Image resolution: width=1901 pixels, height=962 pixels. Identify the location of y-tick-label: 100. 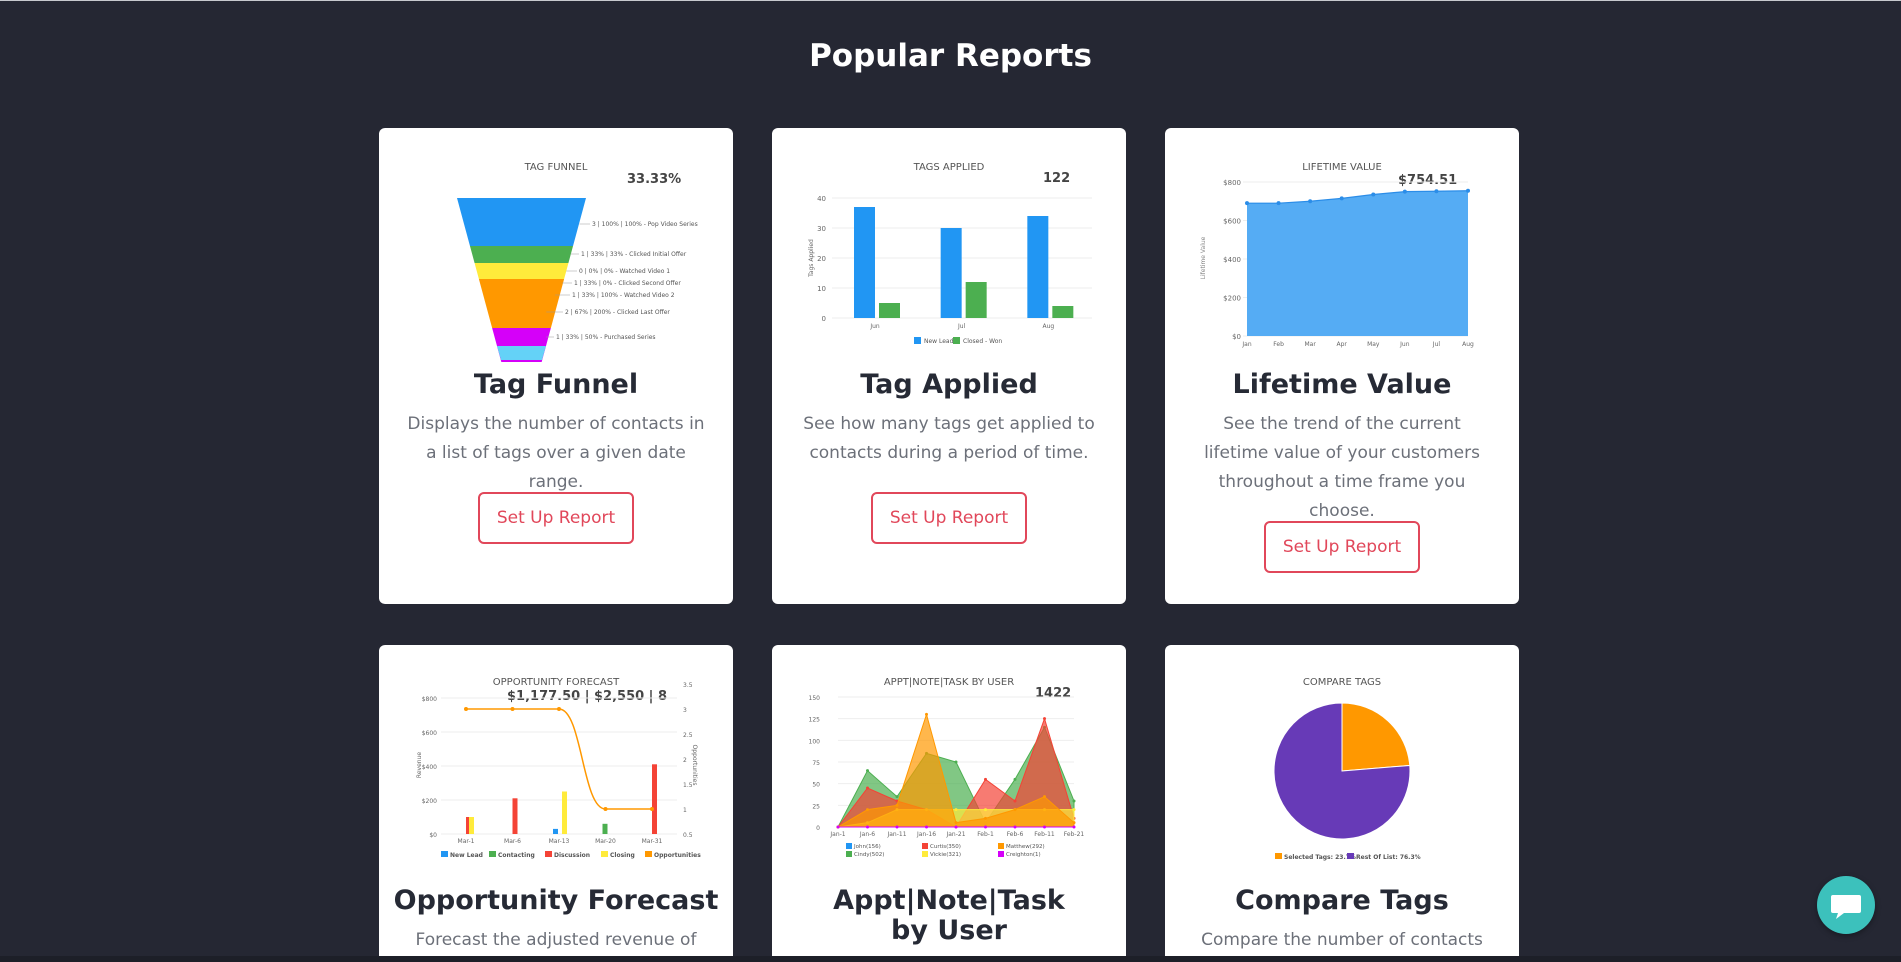
(815, 741).